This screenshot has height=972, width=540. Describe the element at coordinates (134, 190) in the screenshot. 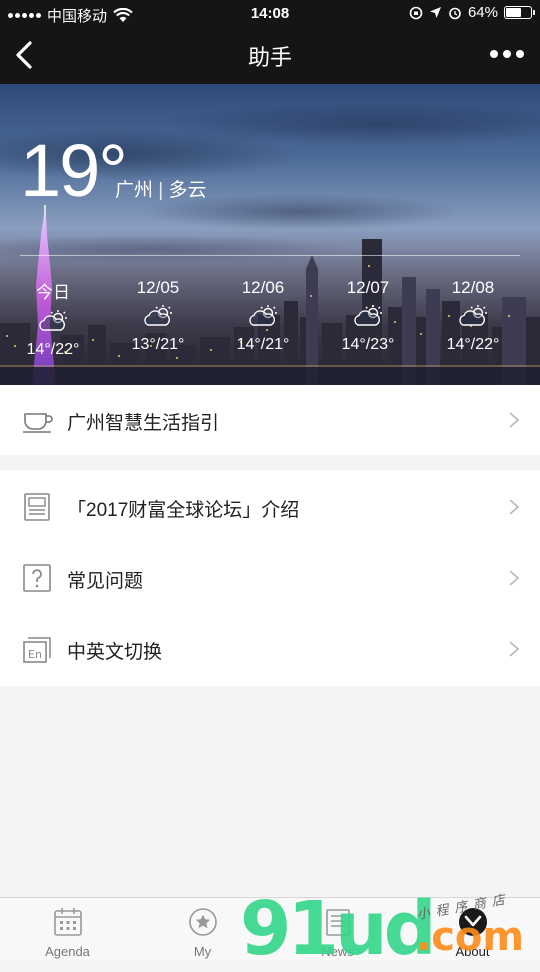

I see `city-name: 广州` at that location.